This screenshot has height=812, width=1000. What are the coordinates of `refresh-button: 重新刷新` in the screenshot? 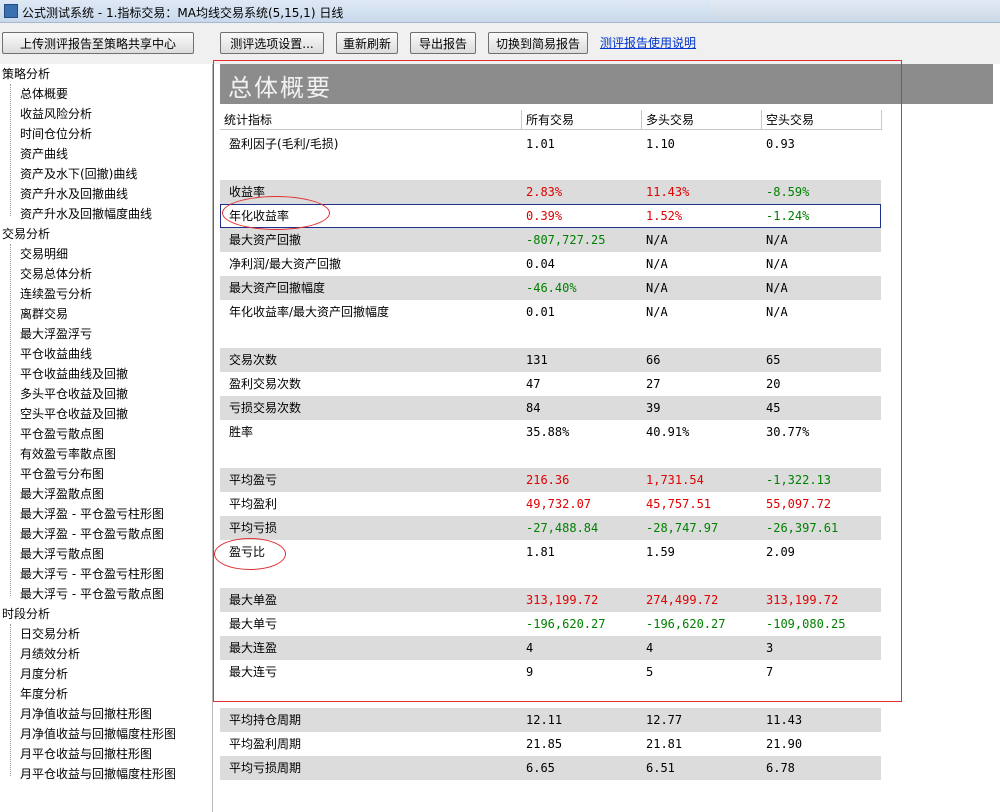 It's located at (367, 43).